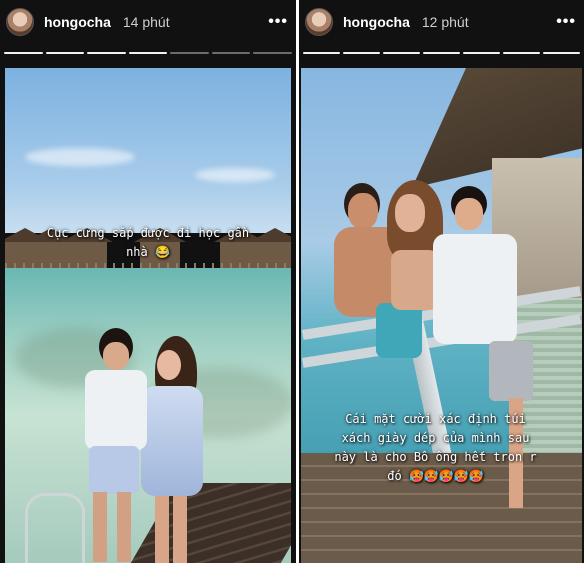 This screenshot has width=584, height=563. I want to click on story-header-2: hongocha 12 phút •••, so click(441, 22).